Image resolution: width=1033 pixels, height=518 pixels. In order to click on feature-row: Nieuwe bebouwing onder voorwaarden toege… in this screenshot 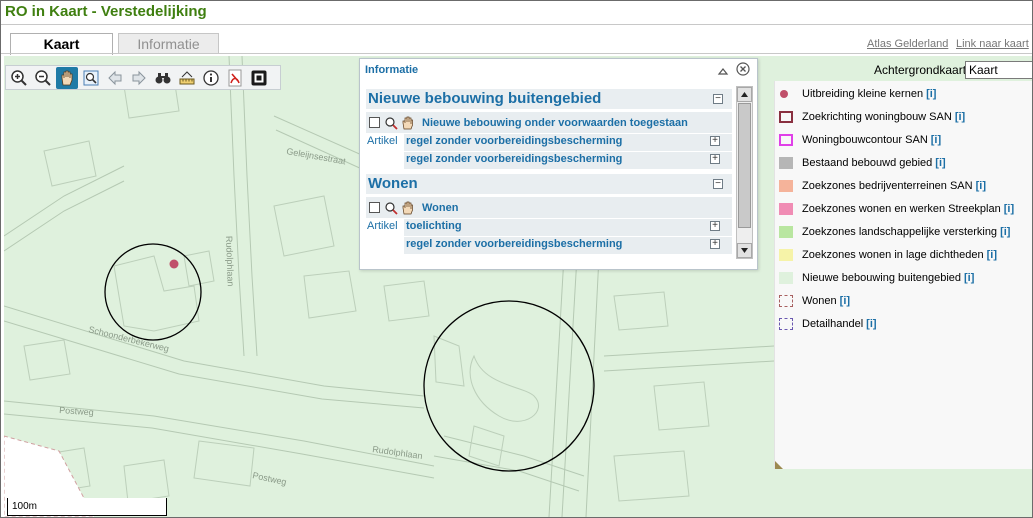, I will do `click(549, 122)`.